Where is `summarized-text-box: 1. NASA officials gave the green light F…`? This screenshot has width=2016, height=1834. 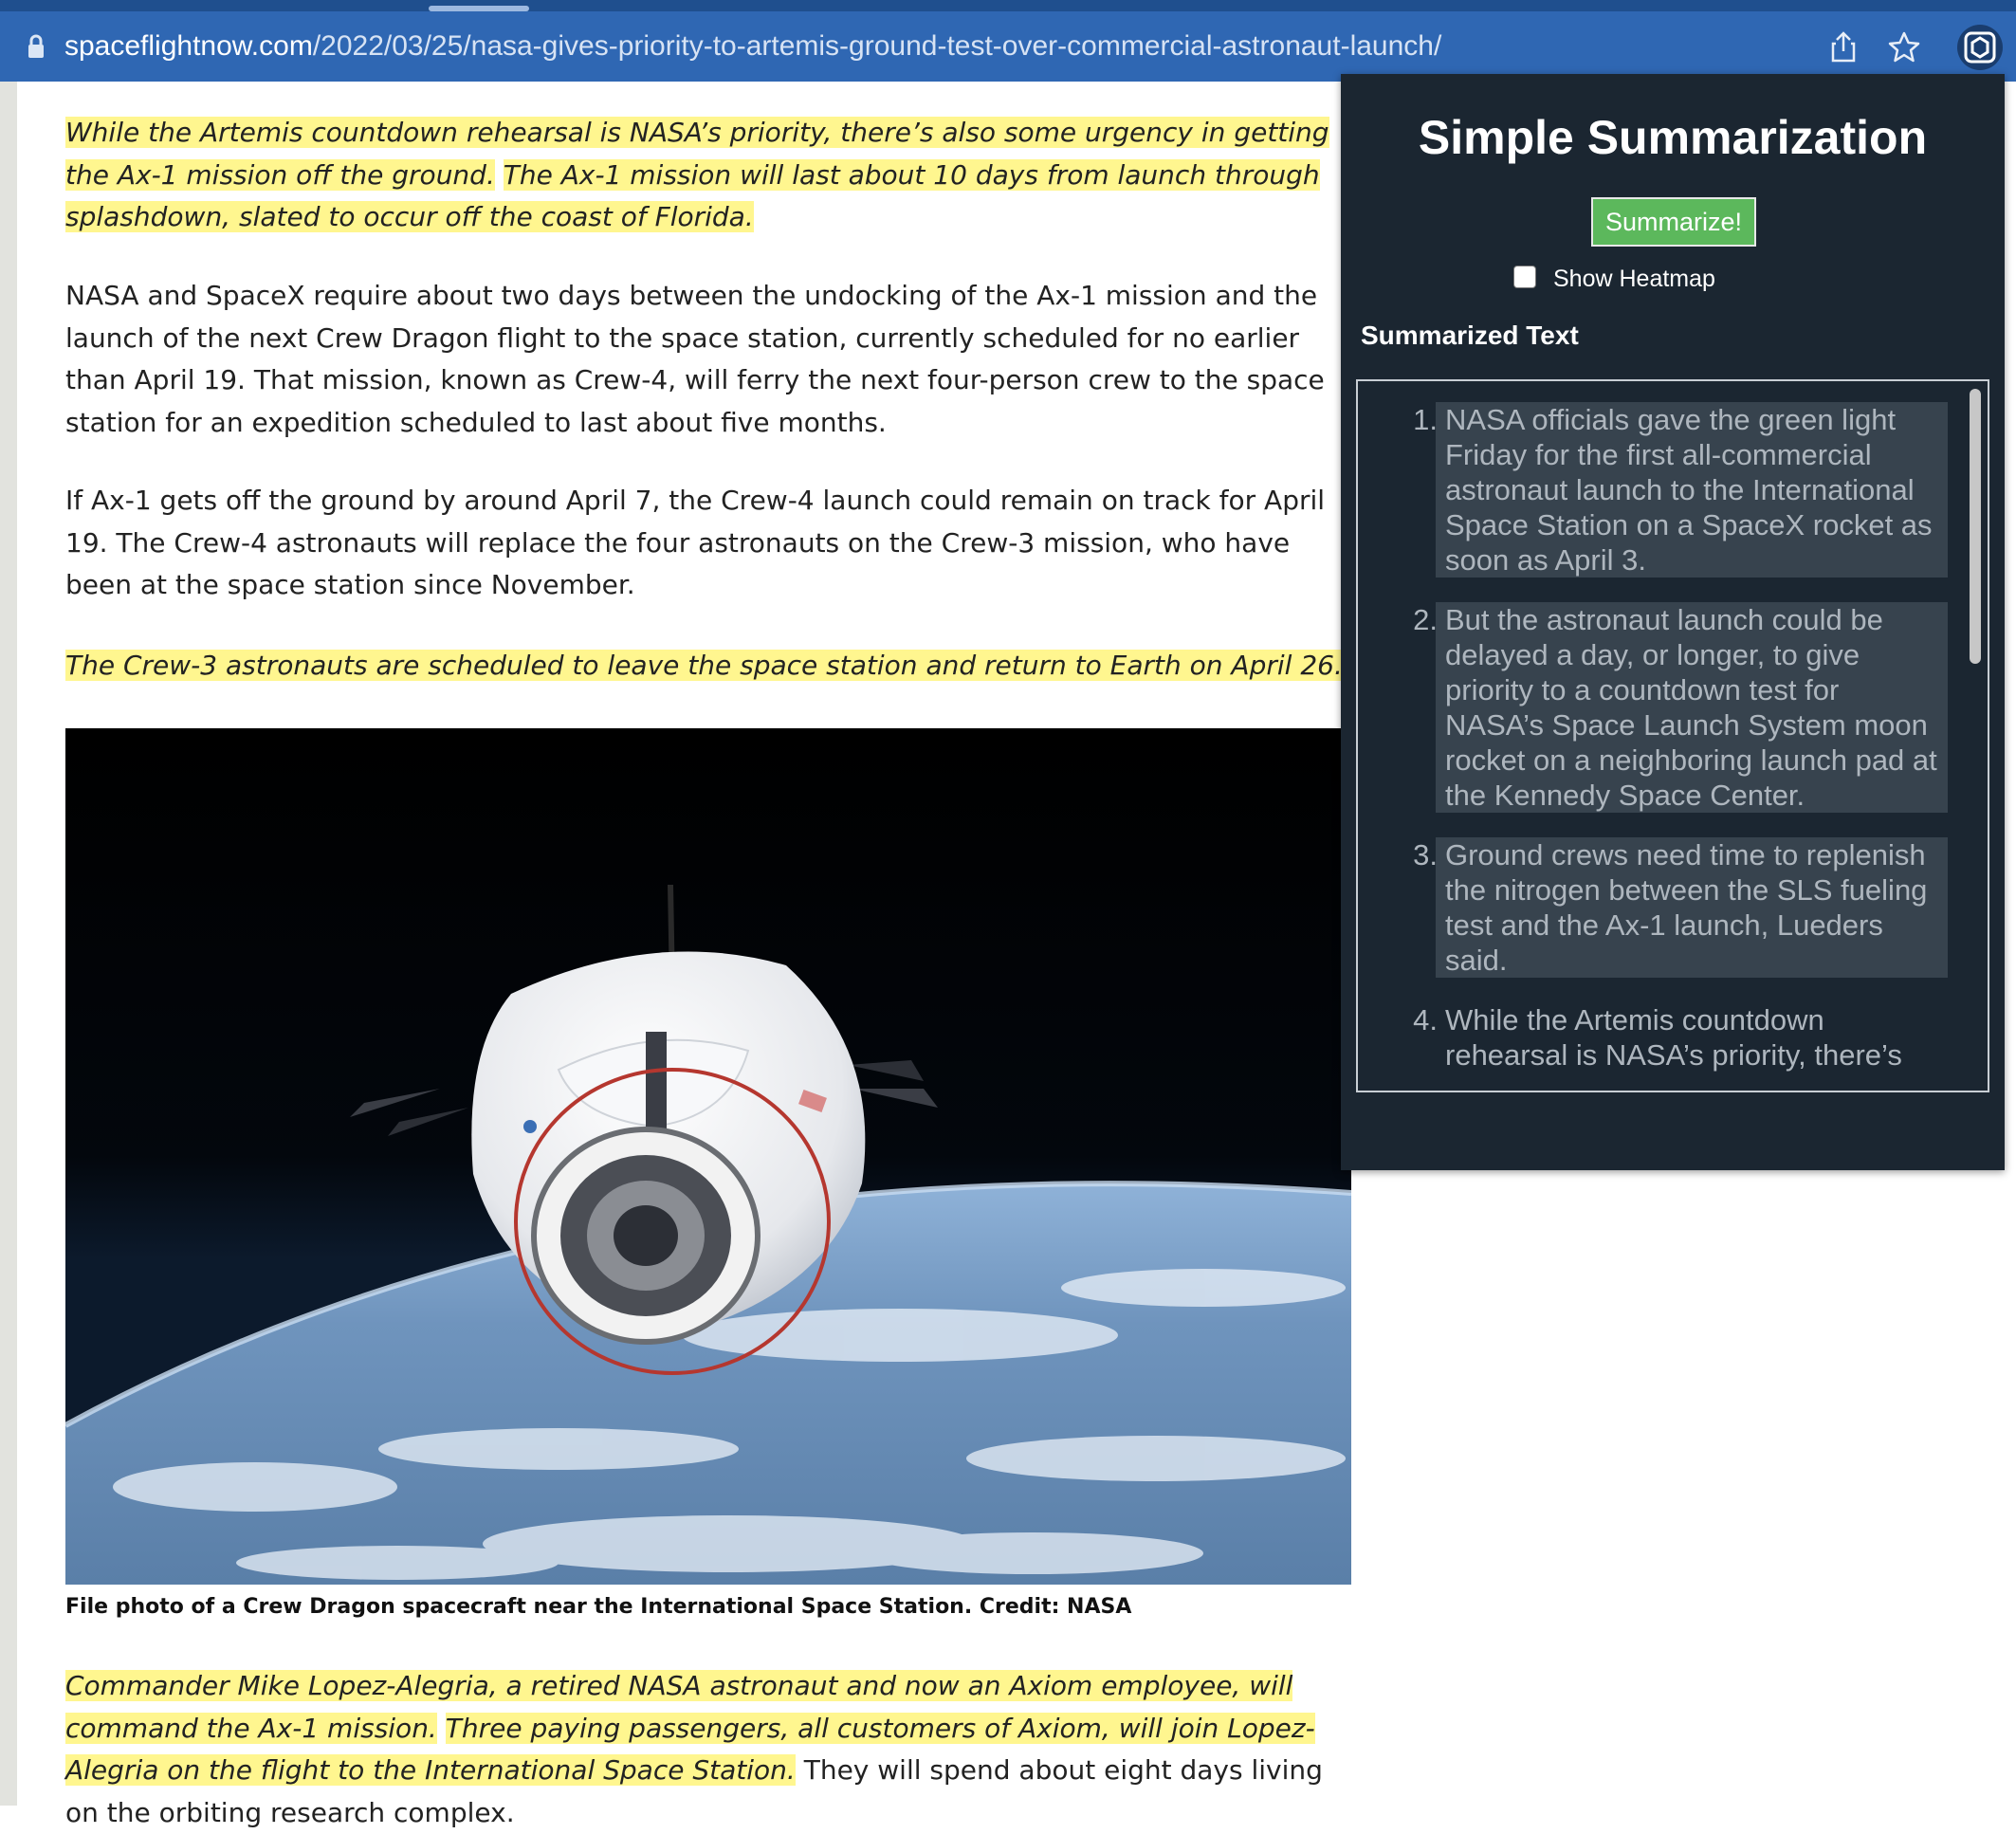 summarized-text-box: 1. NASA officials gave the green light F… is located at coordinates (1672, 735).